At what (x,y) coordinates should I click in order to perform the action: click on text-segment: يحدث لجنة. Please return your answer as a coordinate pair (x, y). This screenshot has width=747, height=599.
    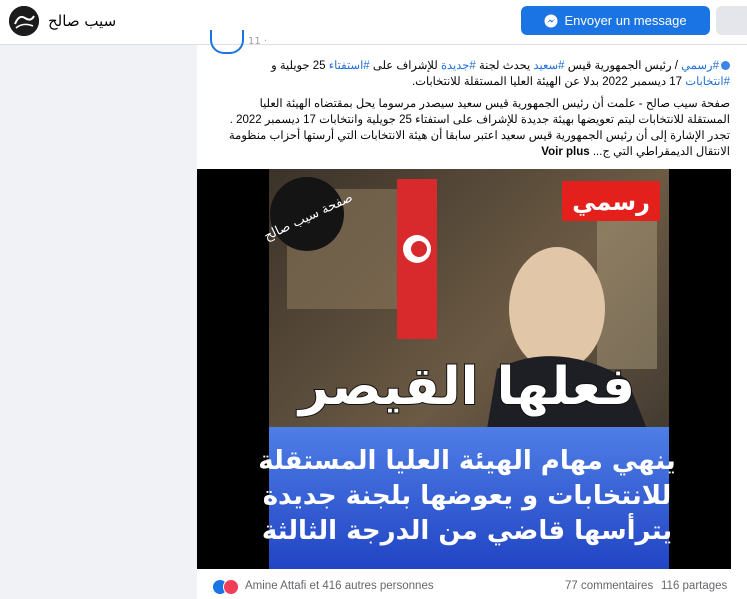
    Looking at the image, I should click on (504, 66).